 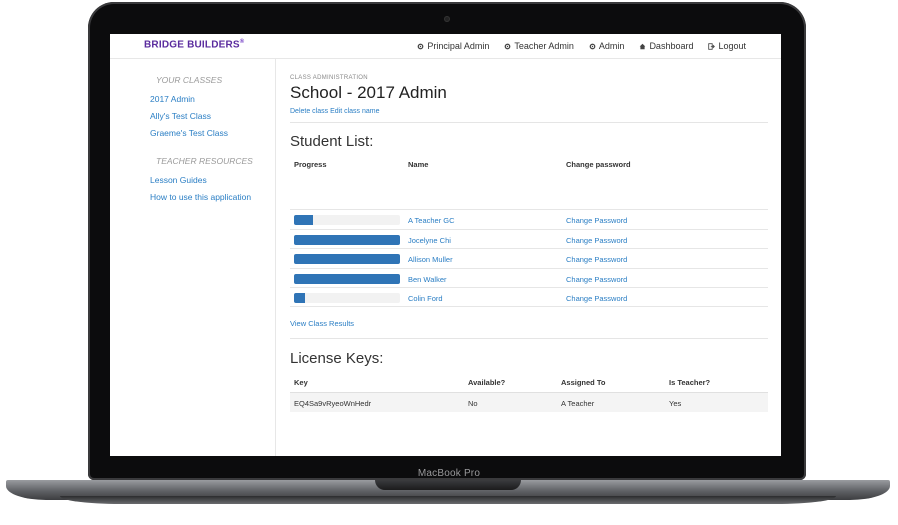 What do you see at coordinates (429, 240) in the screenshot?
I see `student-name-link: Jocelyne Chi` at bounding box center [429, 240].